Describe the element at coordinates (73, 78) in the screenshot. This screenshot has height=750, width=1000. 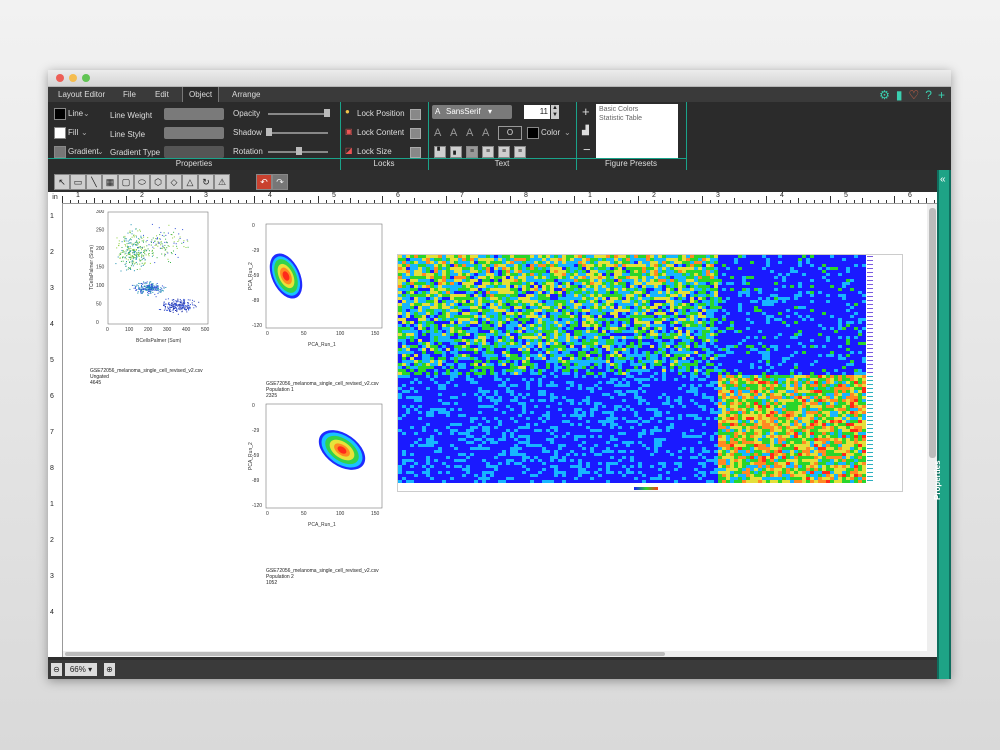
I see `minimize-window-button` at that location.